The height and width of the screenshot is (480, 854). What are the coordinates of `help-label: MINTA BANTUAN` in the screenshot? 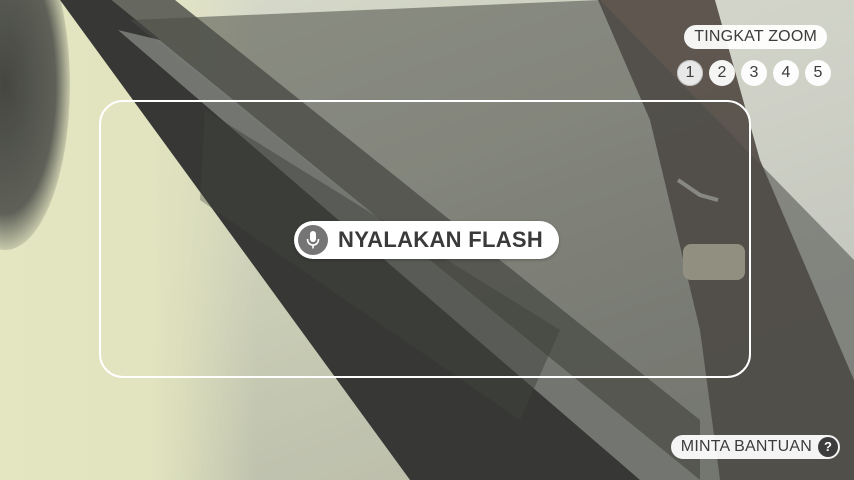 It's located at (746, 446).